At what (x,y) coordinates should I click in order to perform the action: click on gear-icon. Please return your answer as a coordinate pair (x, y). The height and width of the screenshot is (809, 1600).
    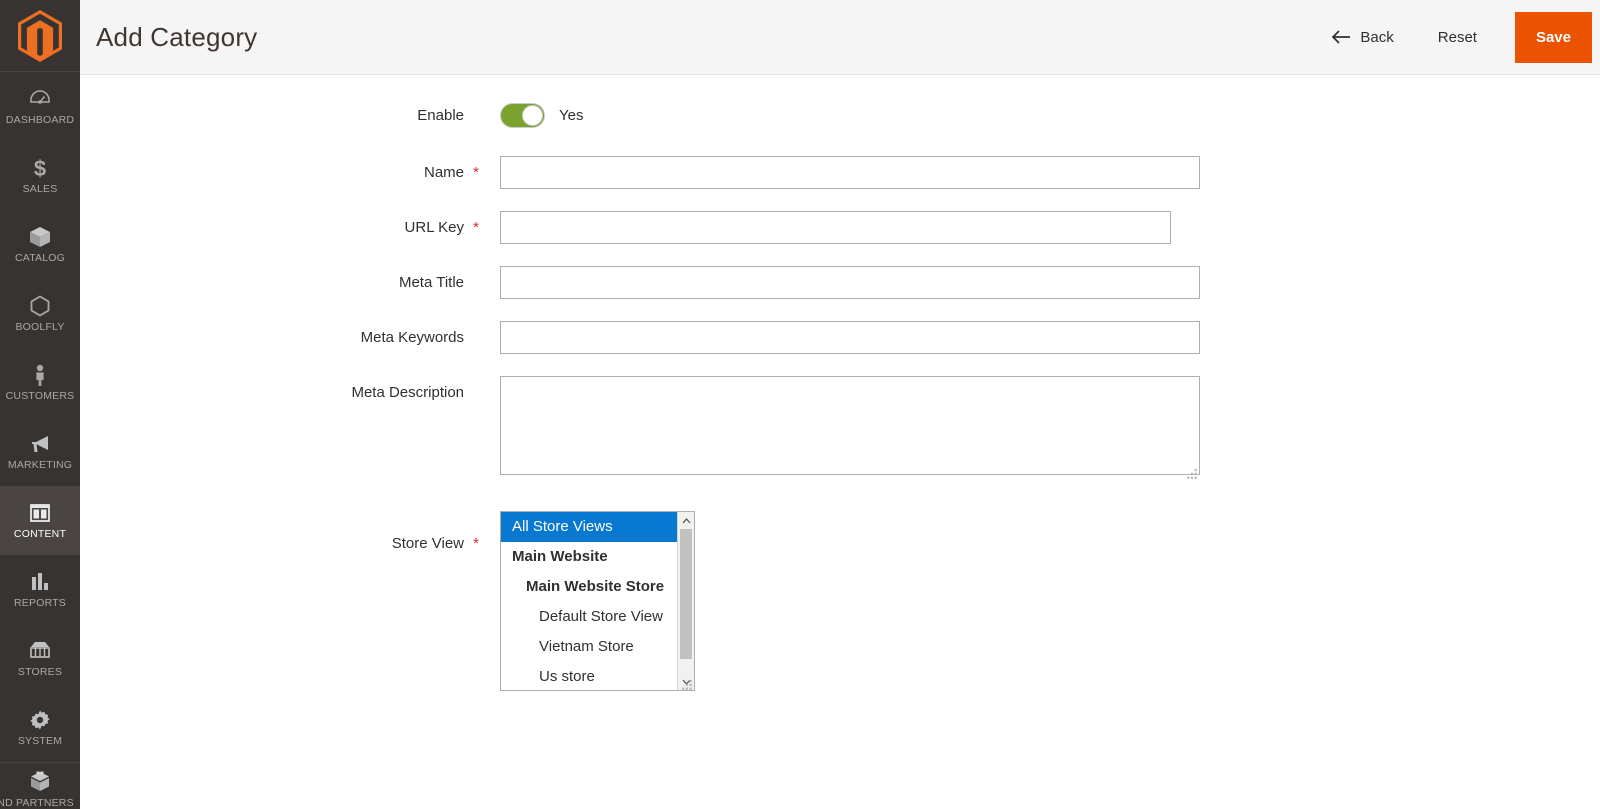
    Looking at the image, I should click on (40, 720).